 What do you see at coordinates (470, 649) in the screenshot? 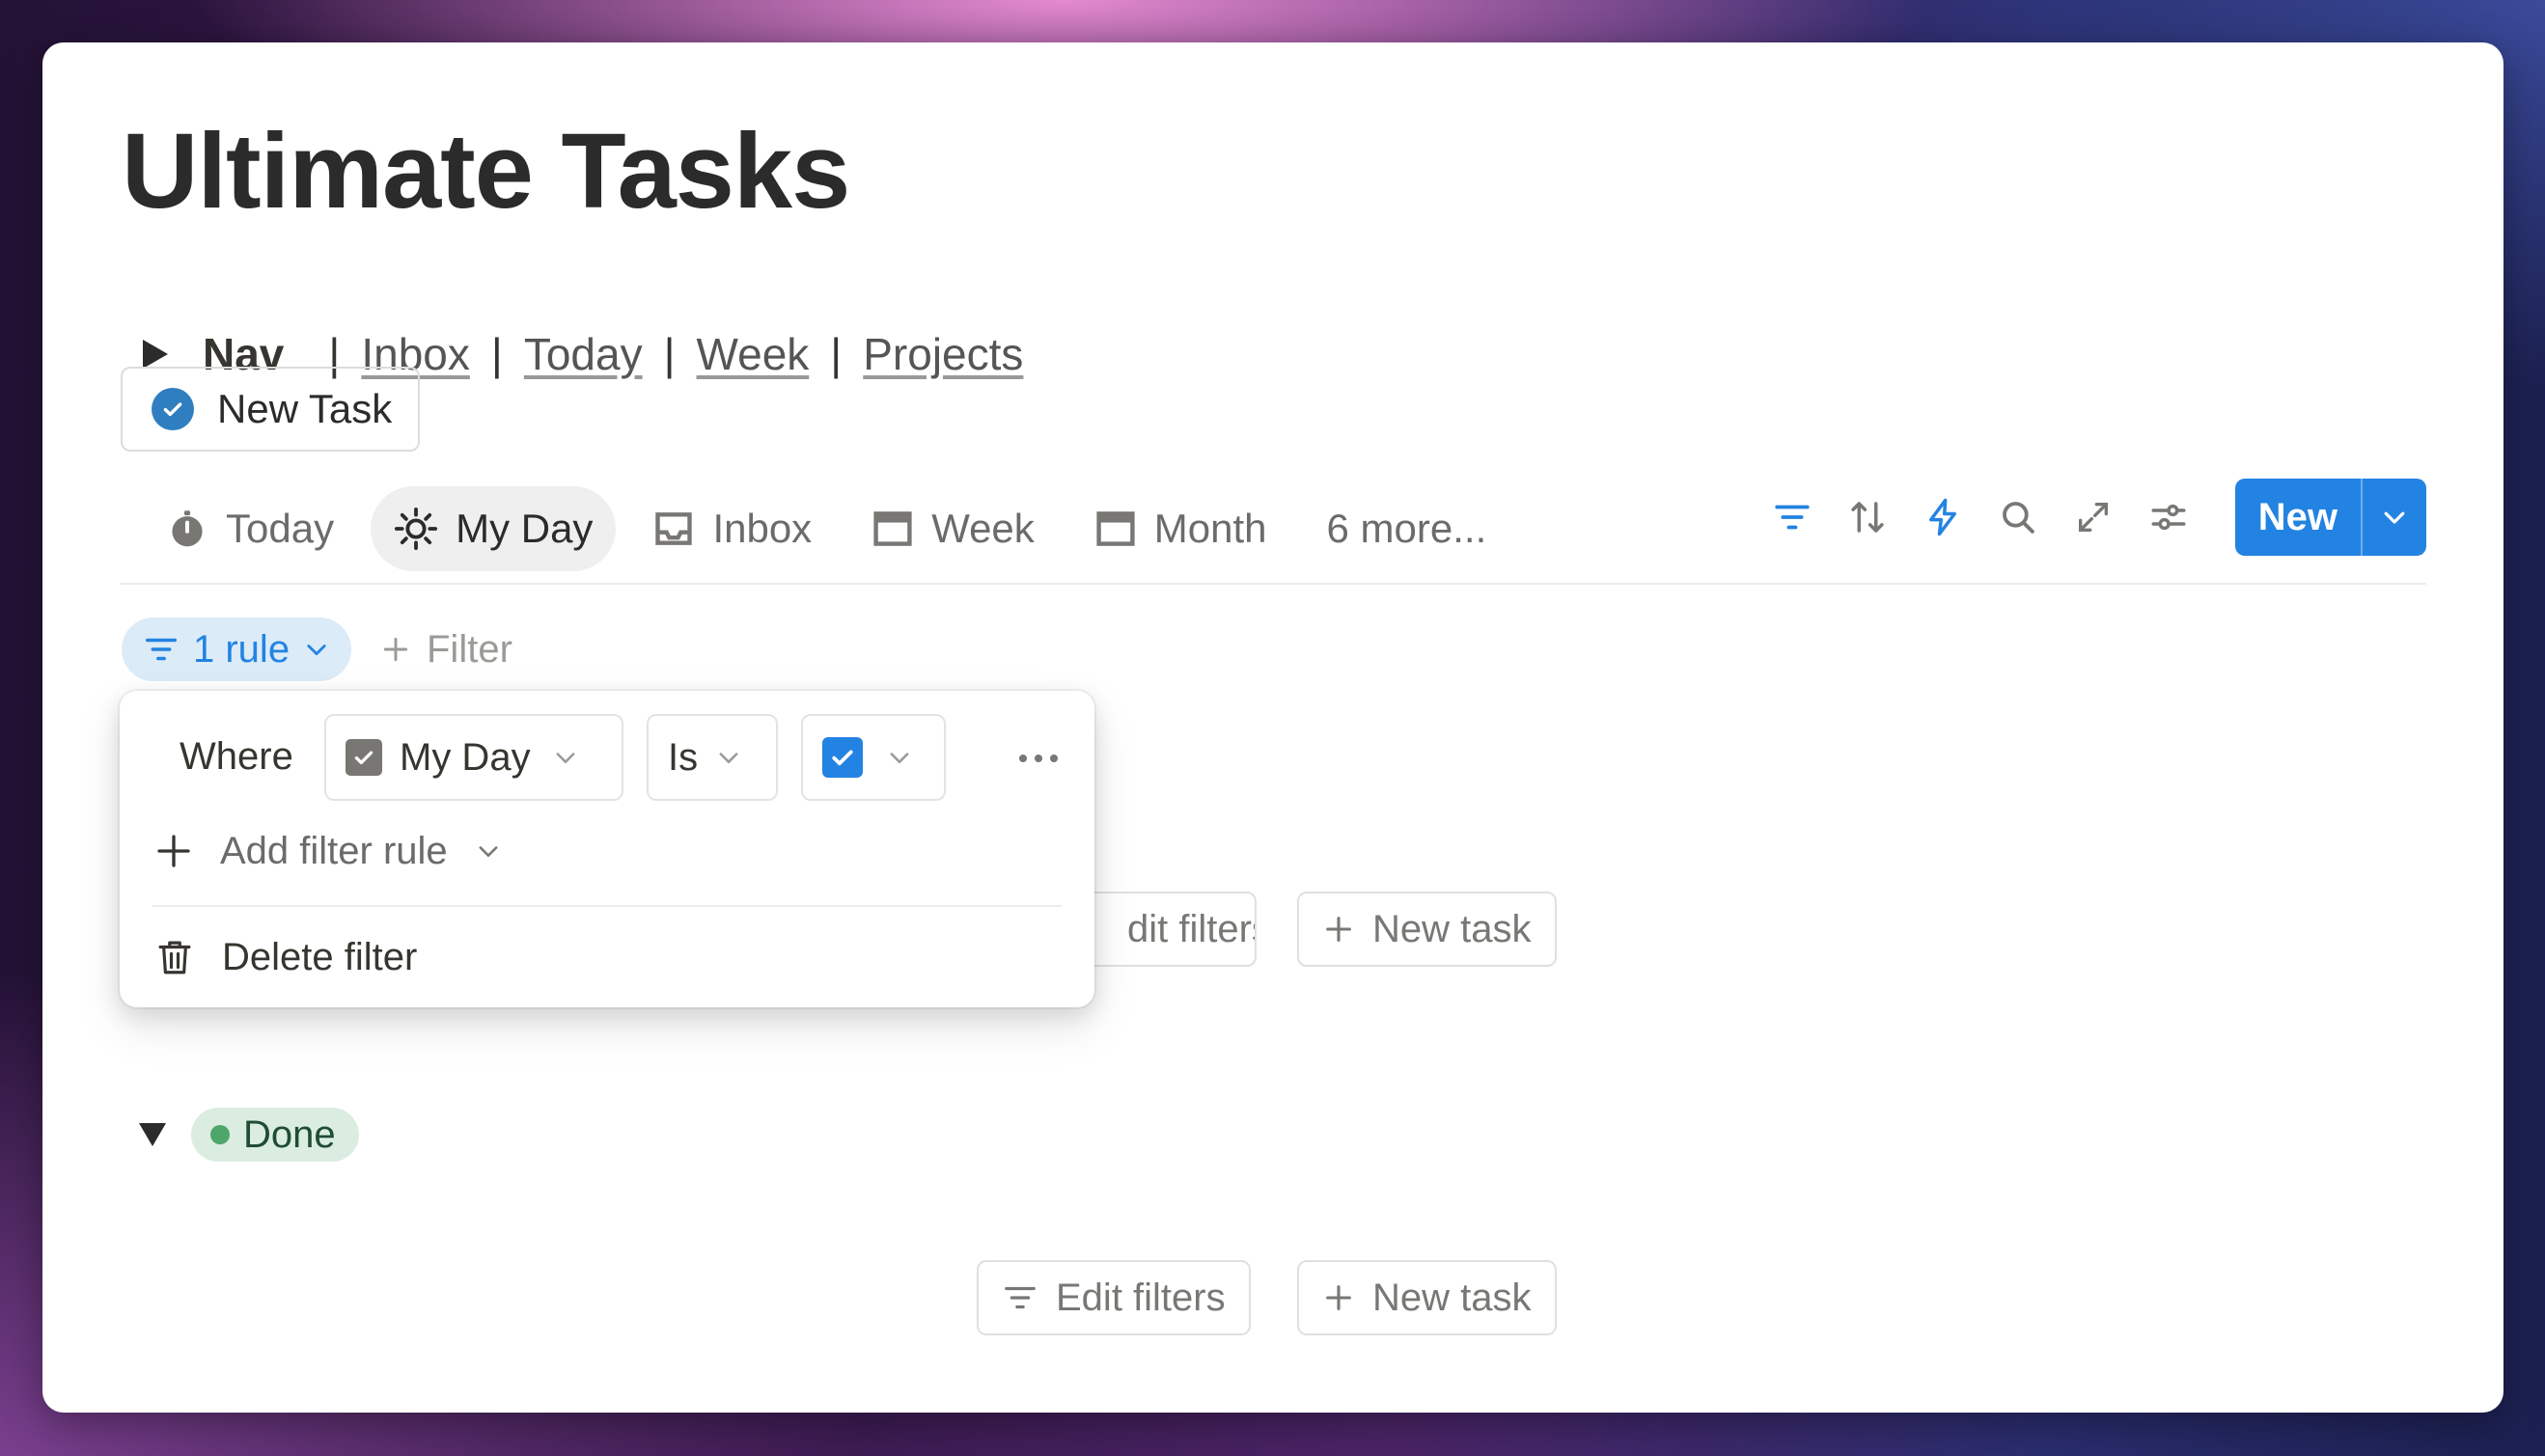
I see `add-filter-label: Filter` at bounding box center [470, 649].